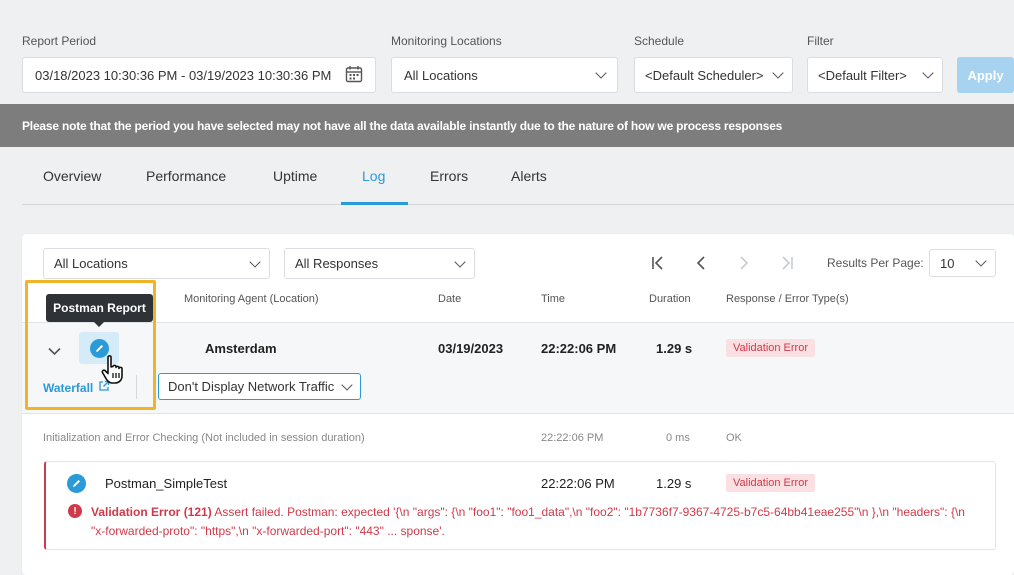  Describe the element at coordinates (553, 299) in the screenshot. I see `column-header-time: Time` at that location.